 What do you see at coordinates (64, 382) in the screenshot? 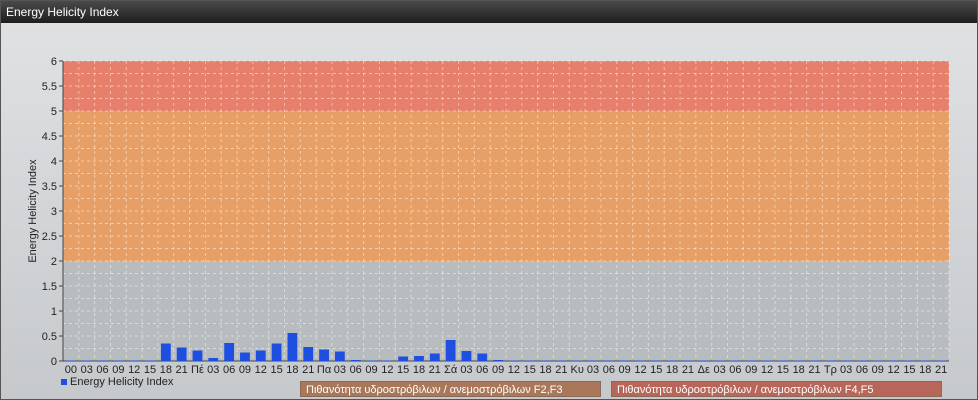
I see `series-legend-swatch` at bounding box center [64, 382].